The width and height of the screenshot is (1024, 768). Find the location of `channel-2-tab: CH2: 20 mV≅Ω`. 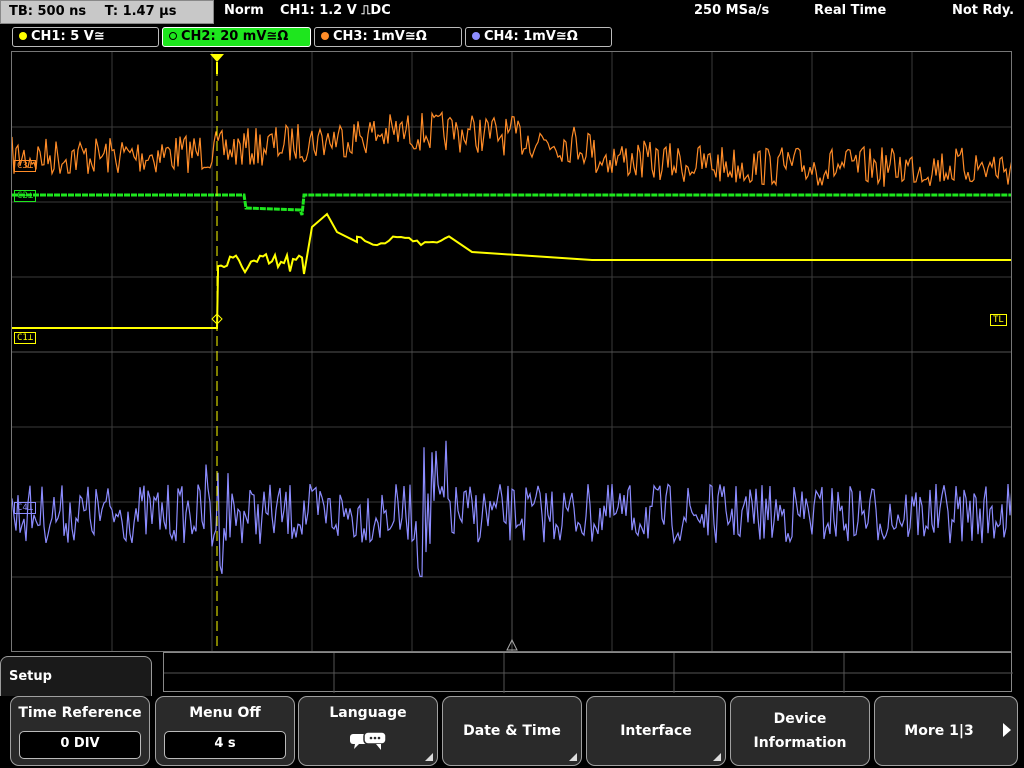

channel-2-tab: CH2: 20 mV≅Ω is located at coordinates (236, 37).